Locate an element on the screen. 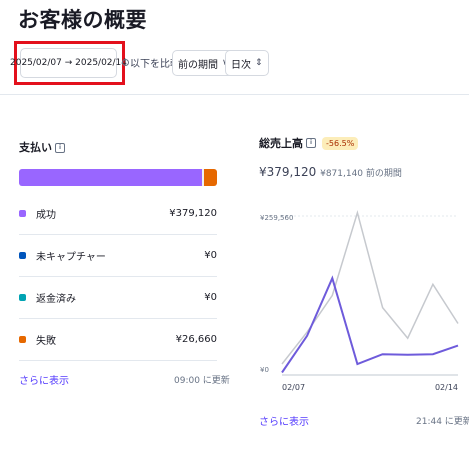 This screenshot has height=469, width=469. legend-label: 失敗 is located at coordinates (46, 341).